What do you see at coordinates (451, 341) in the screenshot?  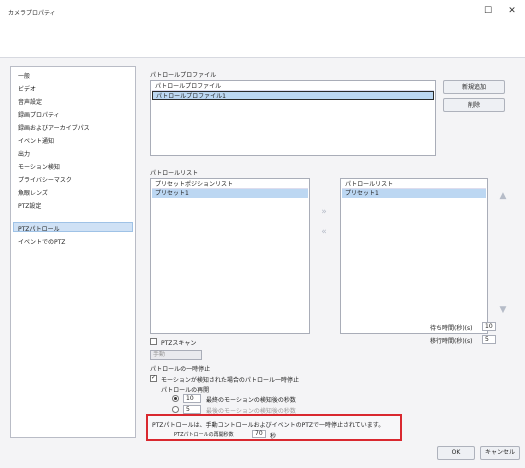 I see `move-time-label: 移行時間(秒)(s)` at bounding box center [451, 341].